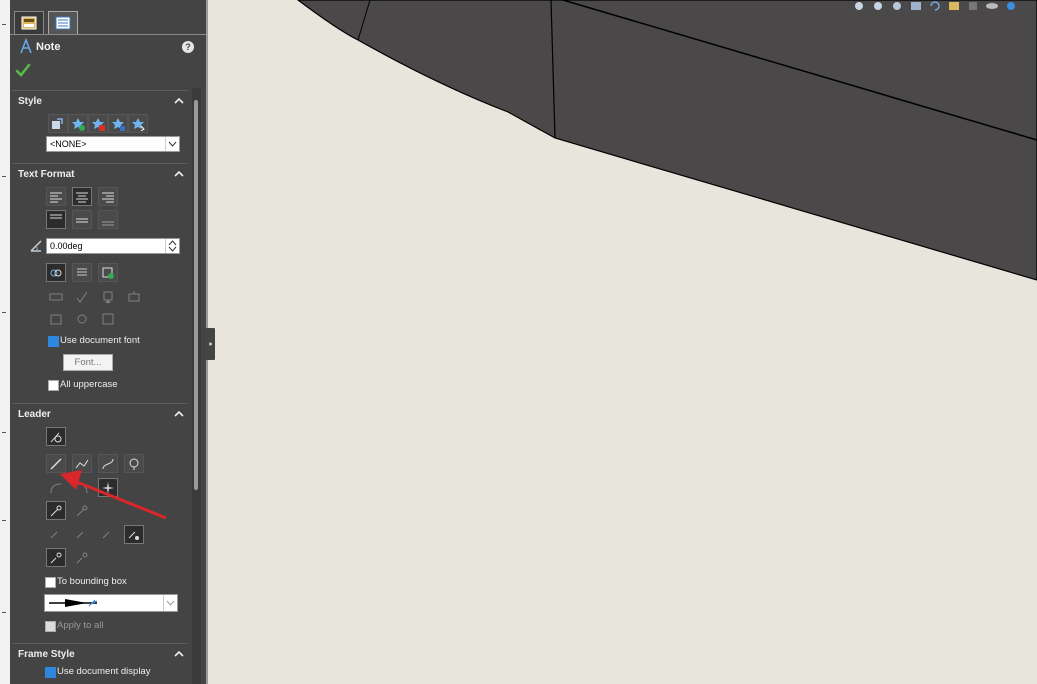  Describe the element at coordinates (111, 603) in the screenshot. I see `arrow-style-select` at that location.